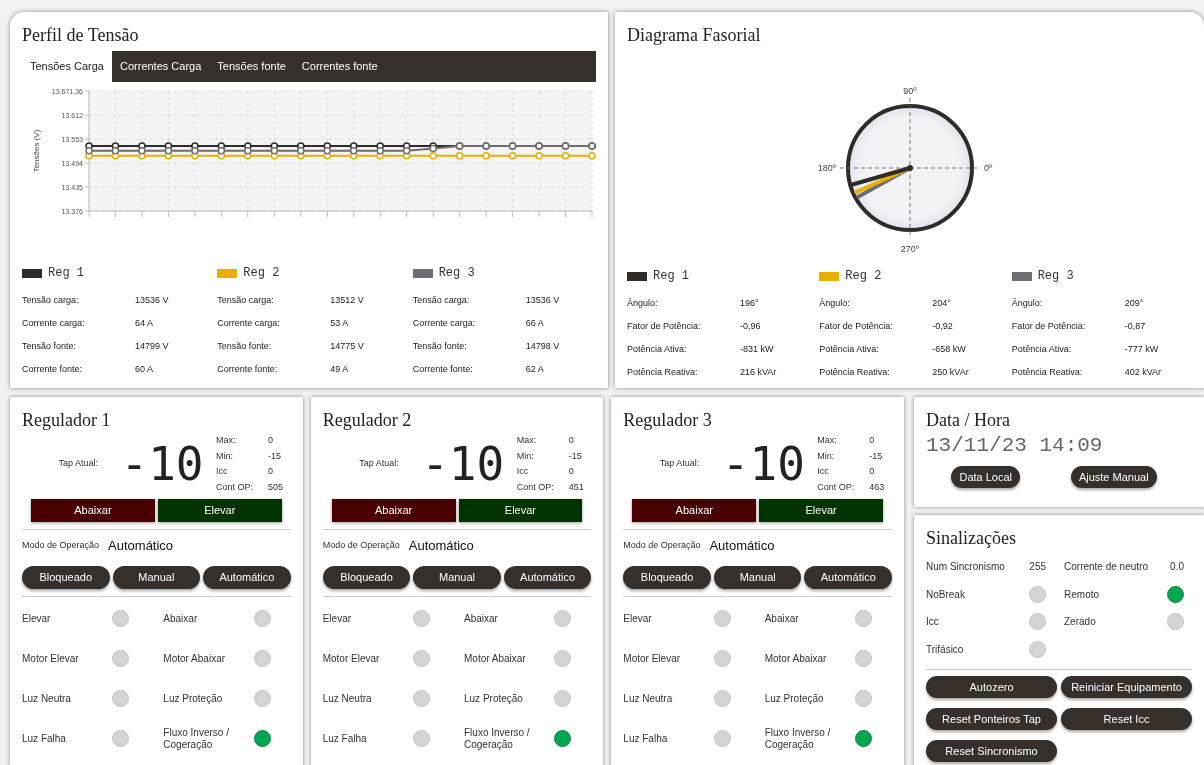 The height and width of the screenshot is (765, 1204). Describe the element at coordinates (694, 35) in the screenshot. I see `panel-title: Diagrama Fasorial` at that location.